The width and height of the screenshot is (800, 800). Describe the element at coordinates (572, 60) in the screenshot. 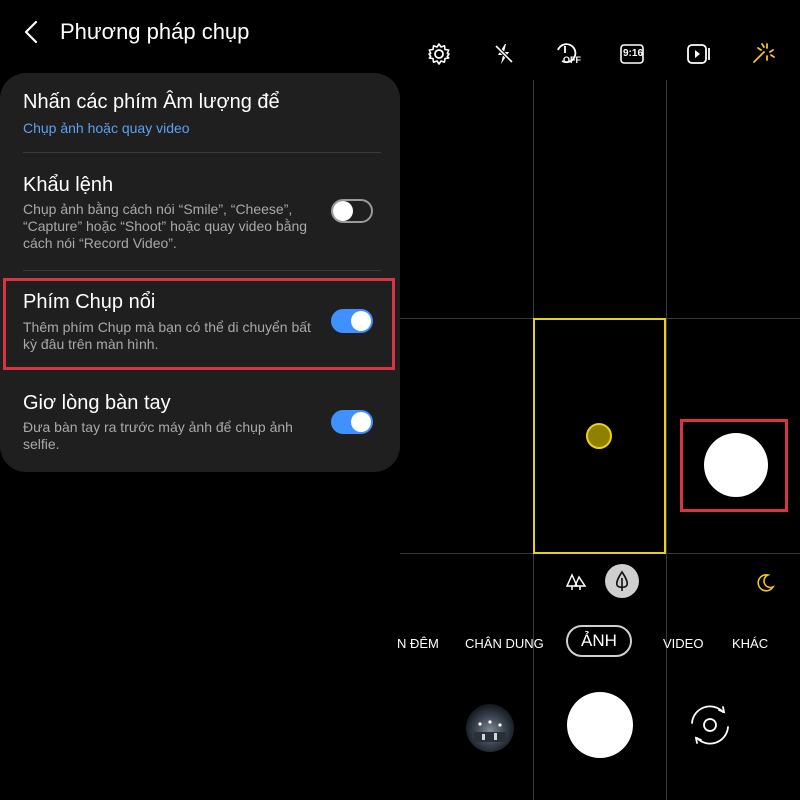

I see `timer-off-label: OFF` at that location.